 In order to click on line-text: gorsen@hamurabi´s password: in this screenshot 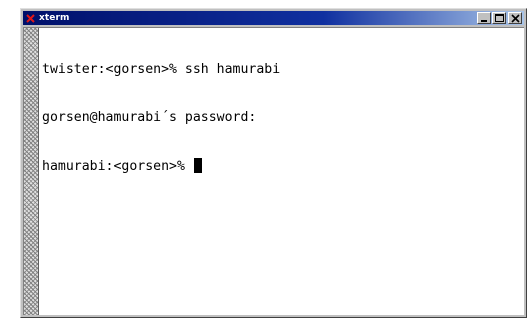, I will do `click(149, 117)`.